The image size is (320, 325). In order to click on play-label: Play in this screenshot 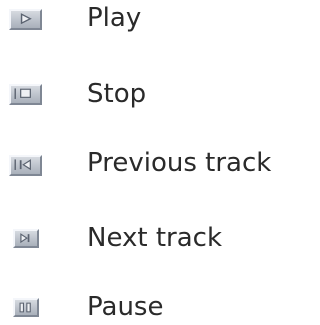, I will do `click(114, 18)`.